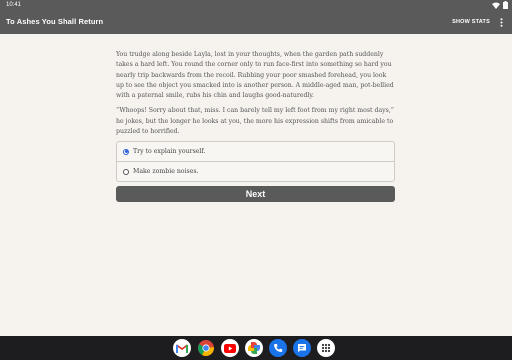  Describe the element at coordinates (55, 21) in the screenshot. I see `app-title: To Ashes You Shall Return` at that location.